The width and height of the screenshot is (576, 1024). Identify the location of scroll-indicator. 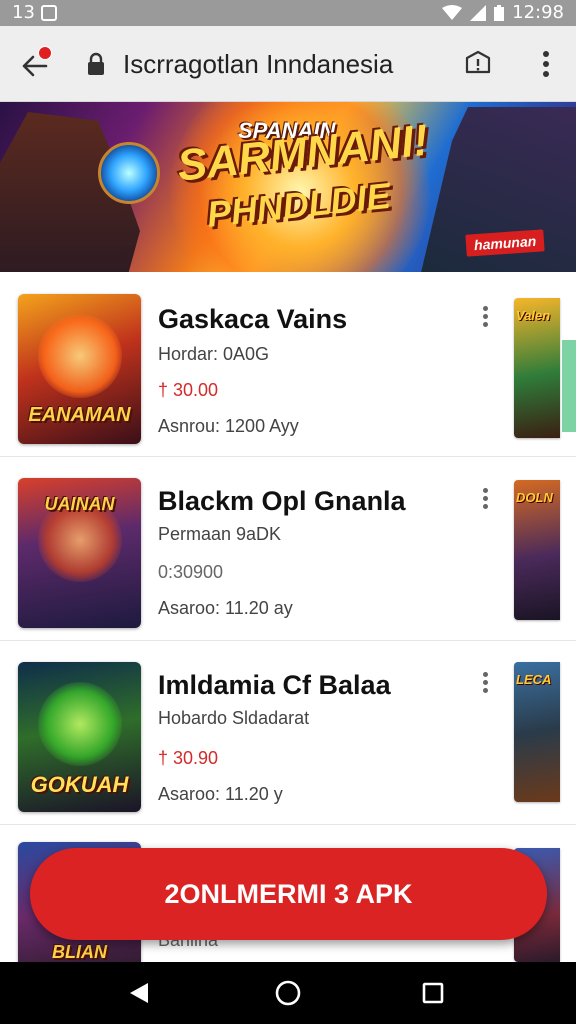
(569, 386).